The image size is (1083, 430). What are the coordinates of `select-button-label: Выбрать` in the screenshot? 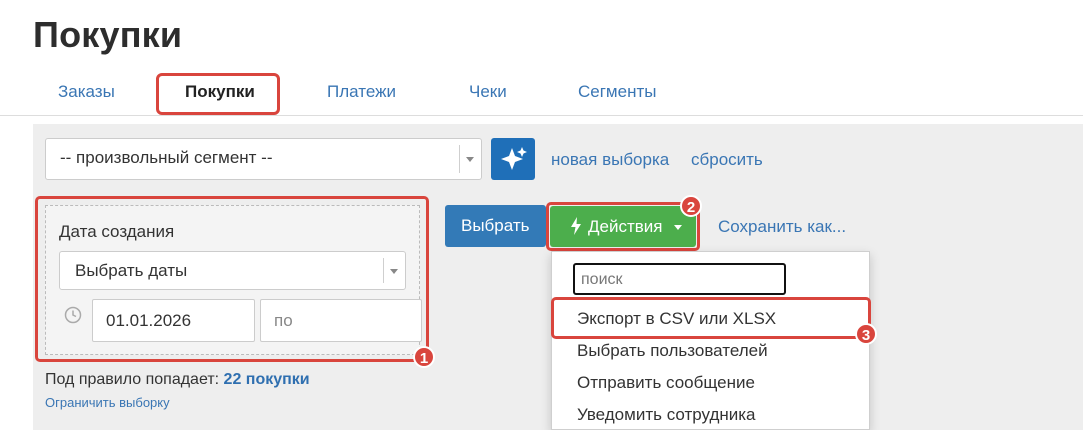 It's located at (495, 225).